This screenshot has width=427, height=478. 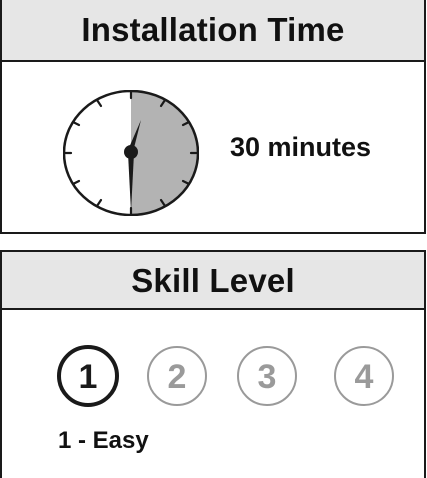 What do you see at coordinates (103, 440) in the screenshot?
I see `skill-level-caption: 1 - Easy` at bounding box center [103, 440].